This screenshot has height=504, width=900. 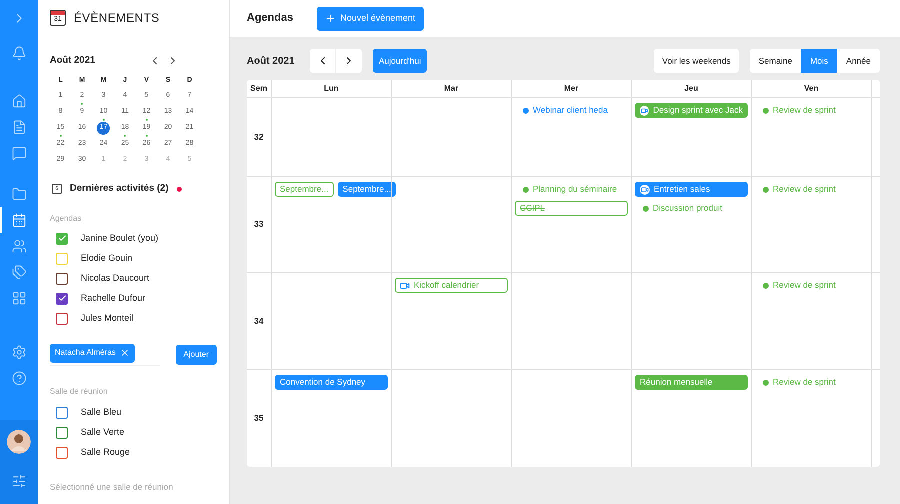 I want to click on people-input-field: Natacha Alméras, so click(x=105, y=355).